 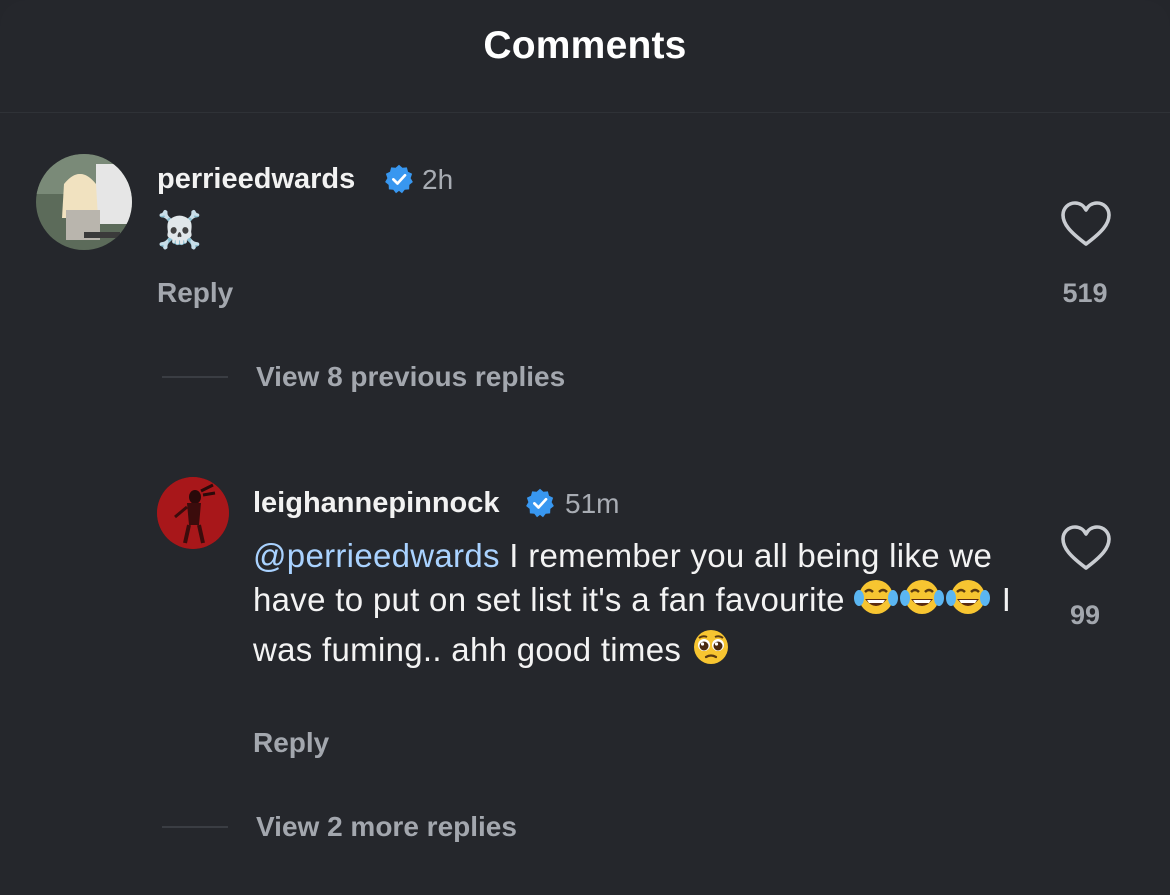 I want to click on skull-crossbones-emoji: ☠️, so click(x=180, y=229).